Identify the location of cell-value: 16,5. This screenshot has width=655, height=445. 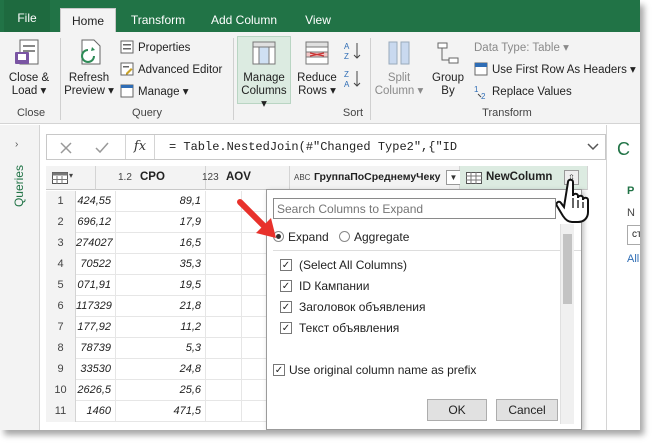
(161, 243).